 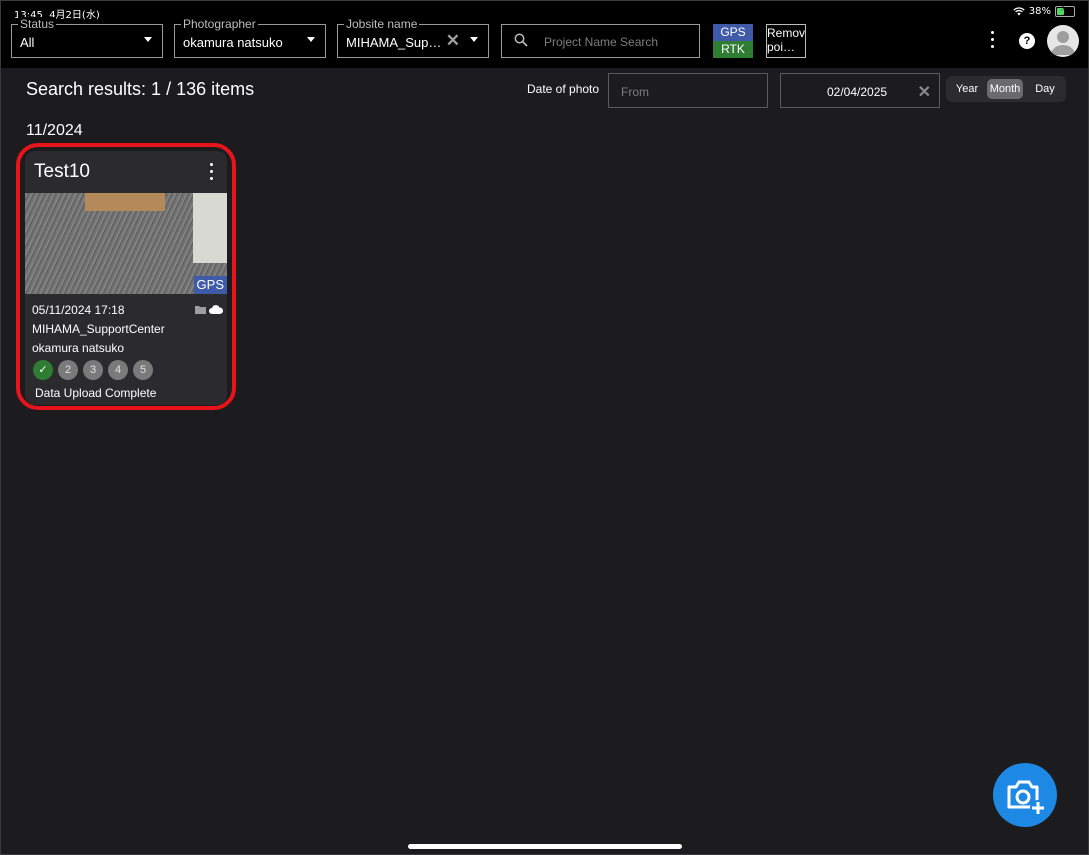 I want to click on date-from-input: From, so click(x=688, y=90).